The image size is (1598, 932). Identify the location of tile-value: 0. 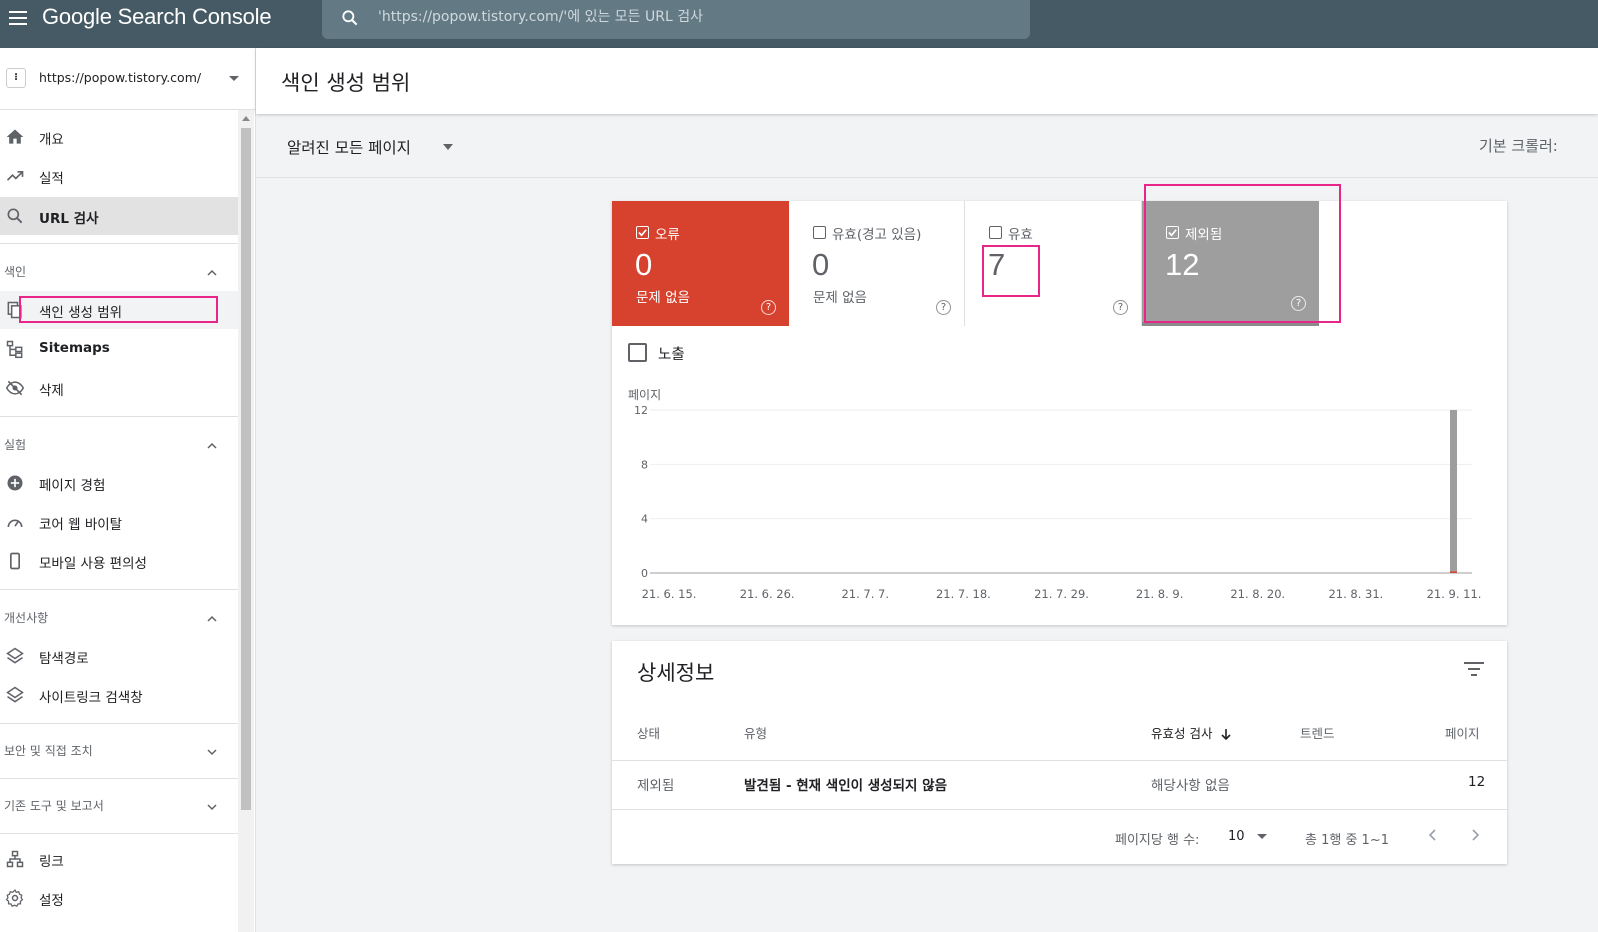
(644, 264).